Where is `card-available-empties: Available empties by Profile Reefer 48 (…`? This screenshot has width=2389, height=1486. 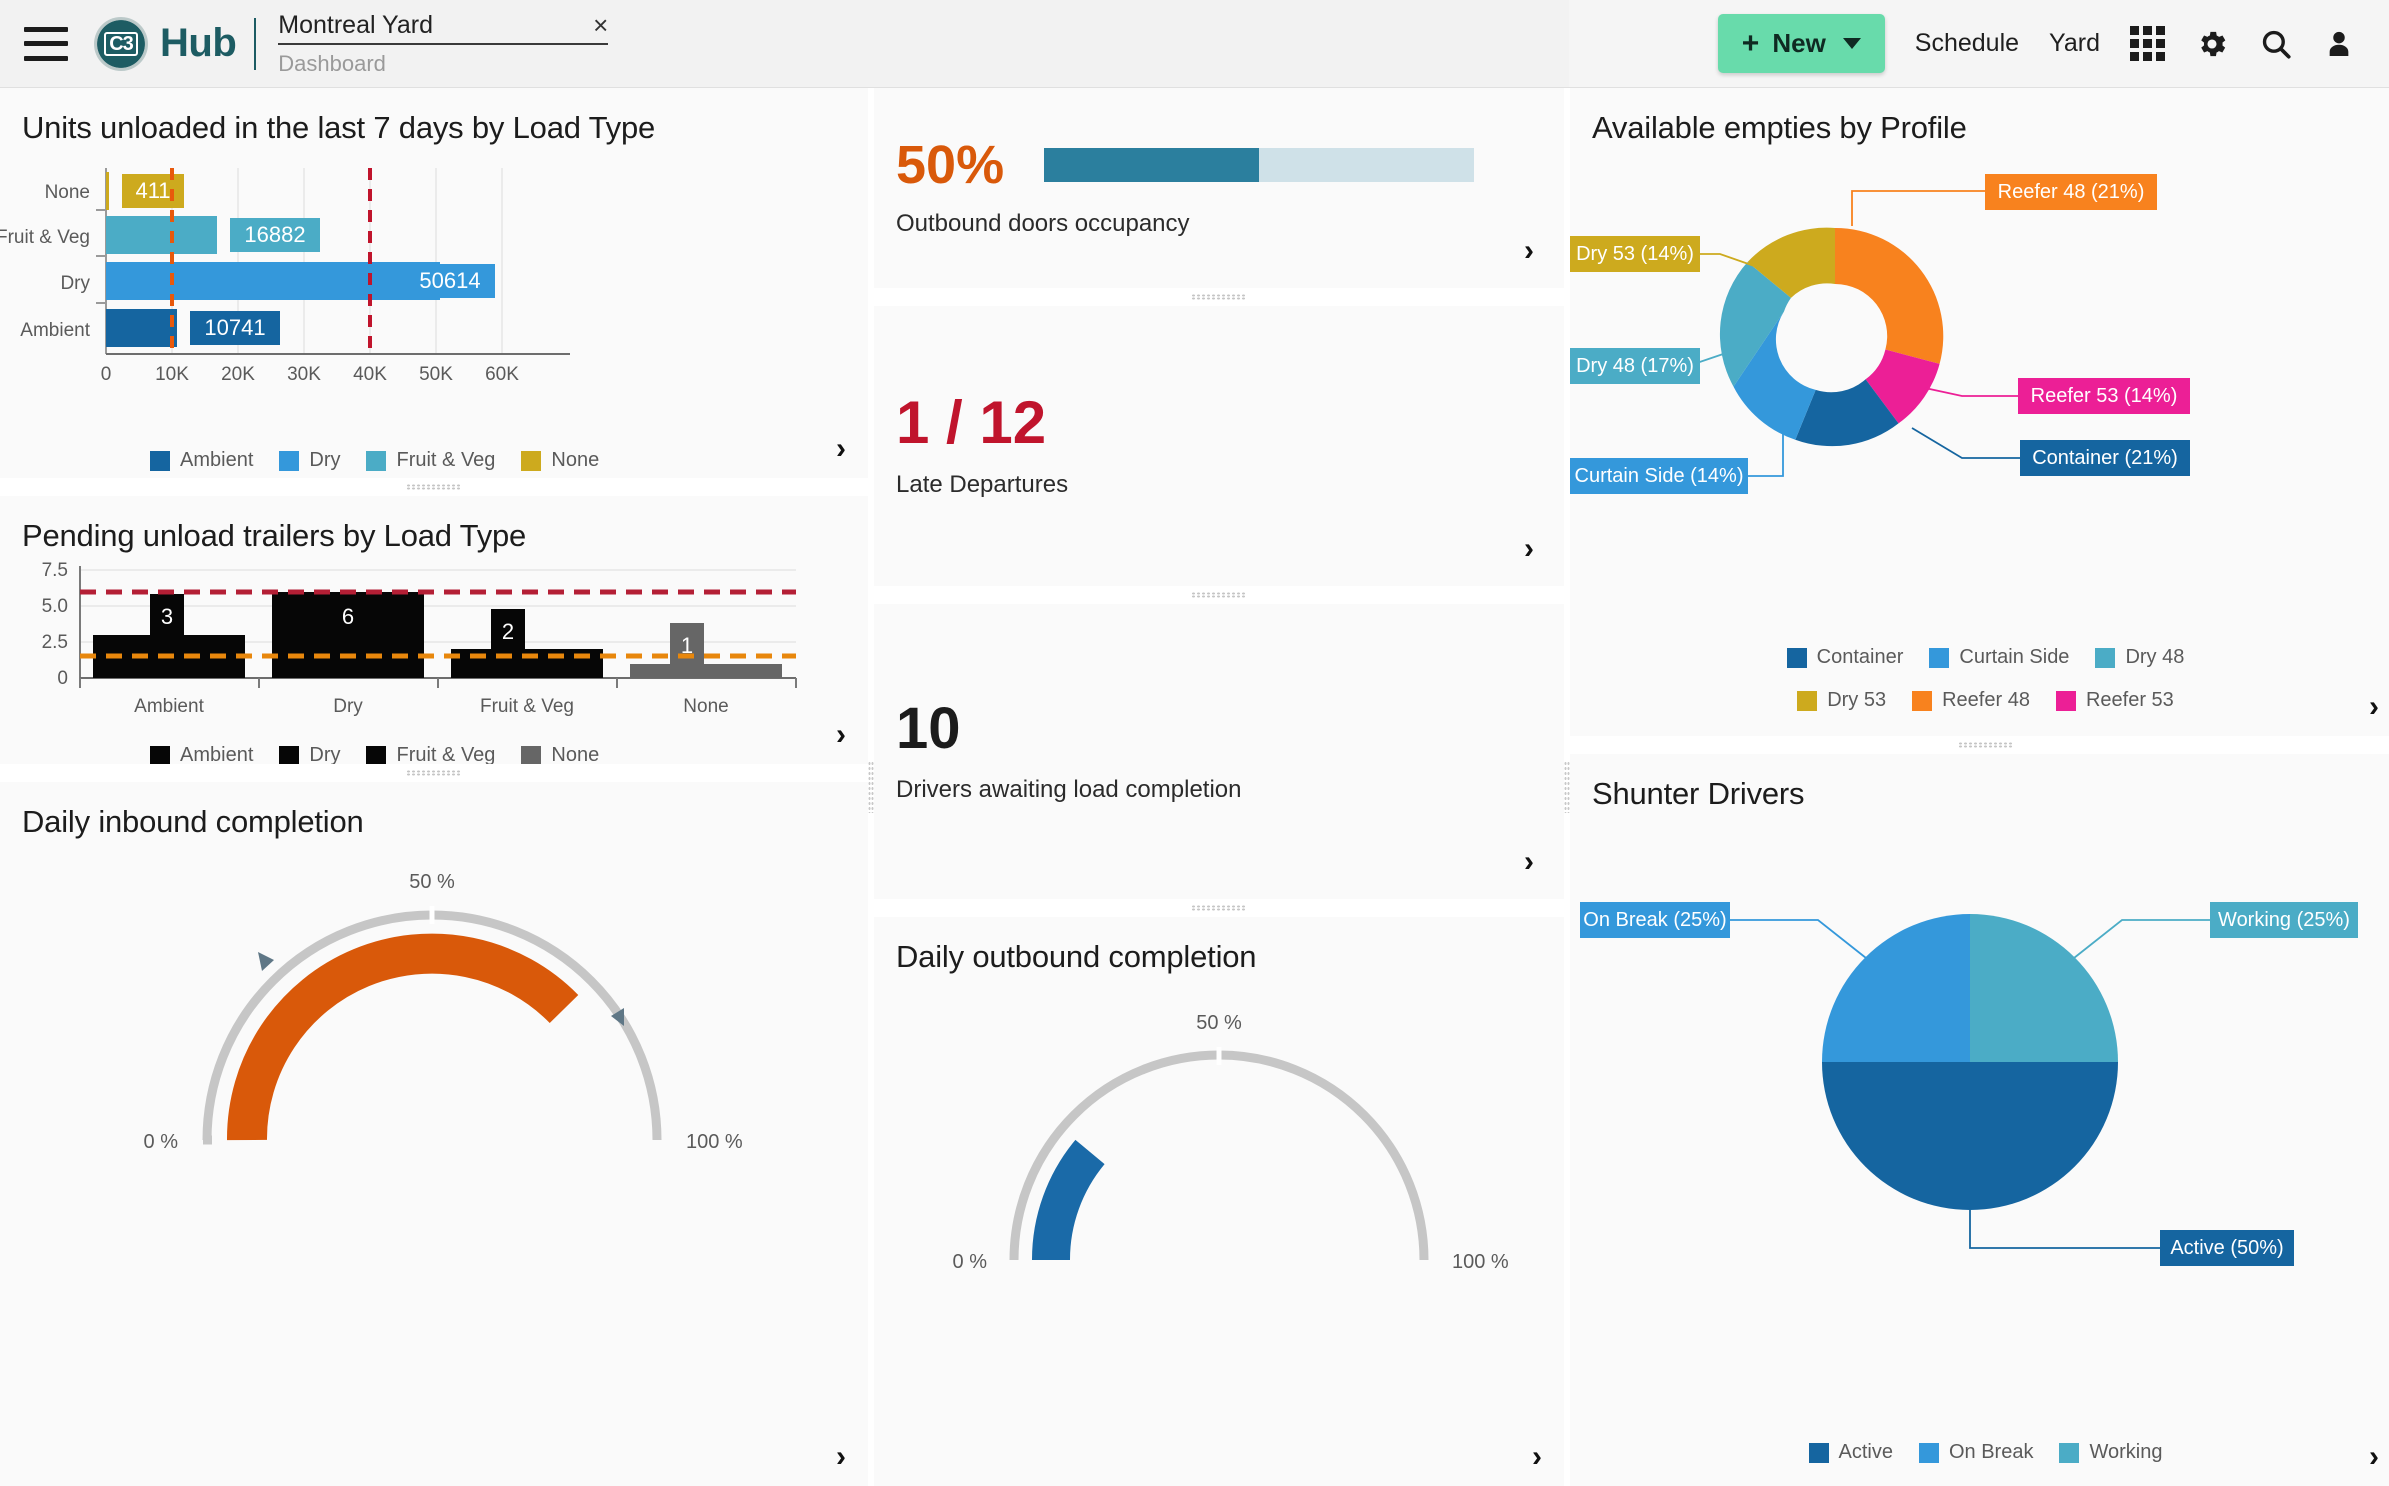 card-available-empties: Available empties by Profile Reefer 48 (… is located at coordinates (1979, 412).